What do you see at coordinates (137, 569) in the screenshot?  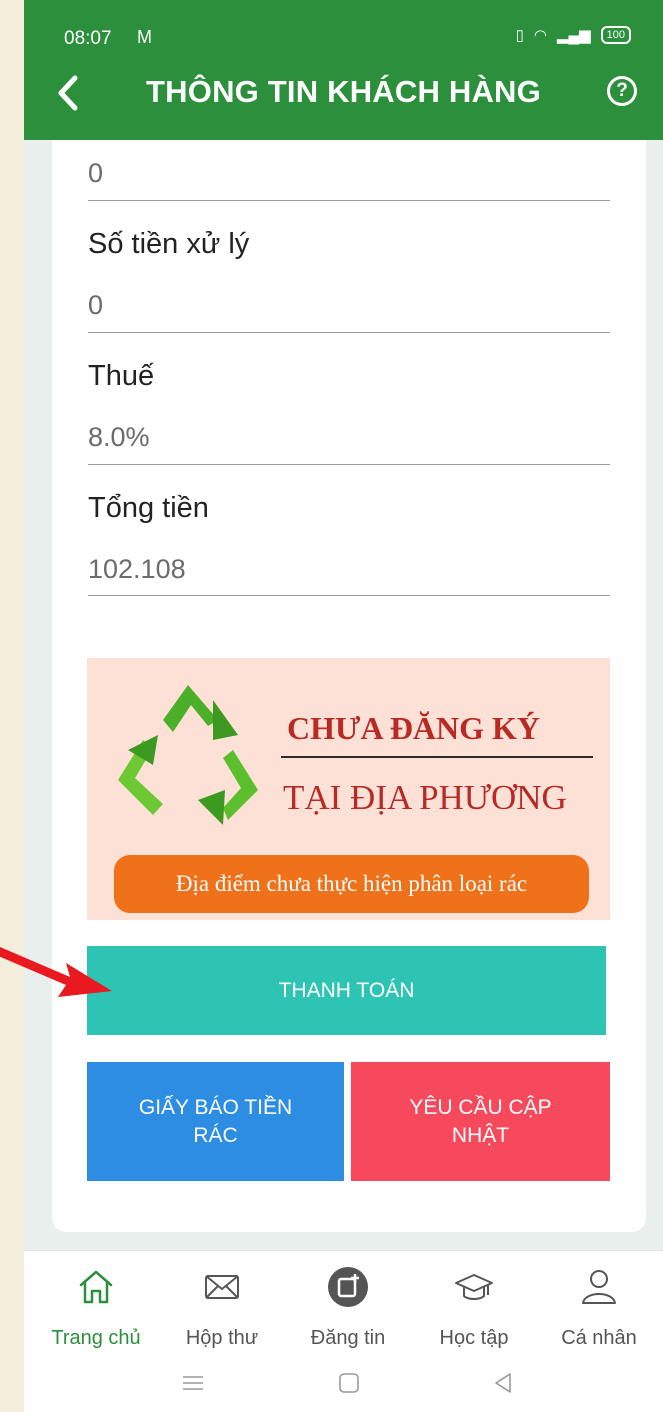 I see `total-value: 102.108` at bounding box center [137, 569].